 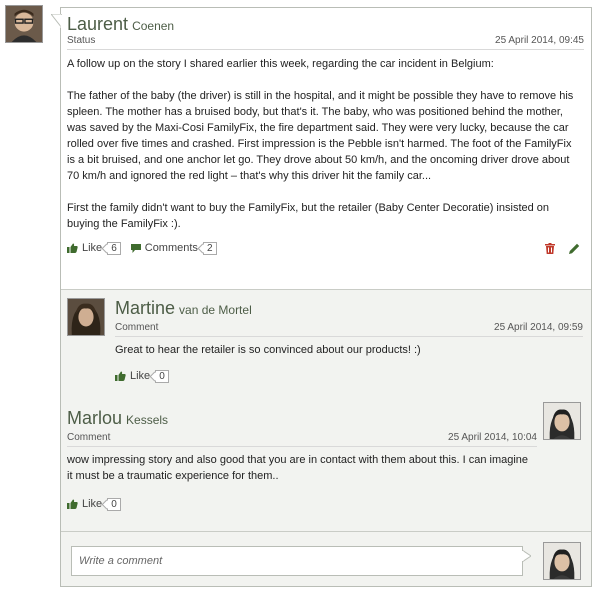 What do you see at coordinates (302, 439) in the screenshot?
I see `comment-meta: Comment 25 April 2014, 10:04` at bounding box center [302, 439].